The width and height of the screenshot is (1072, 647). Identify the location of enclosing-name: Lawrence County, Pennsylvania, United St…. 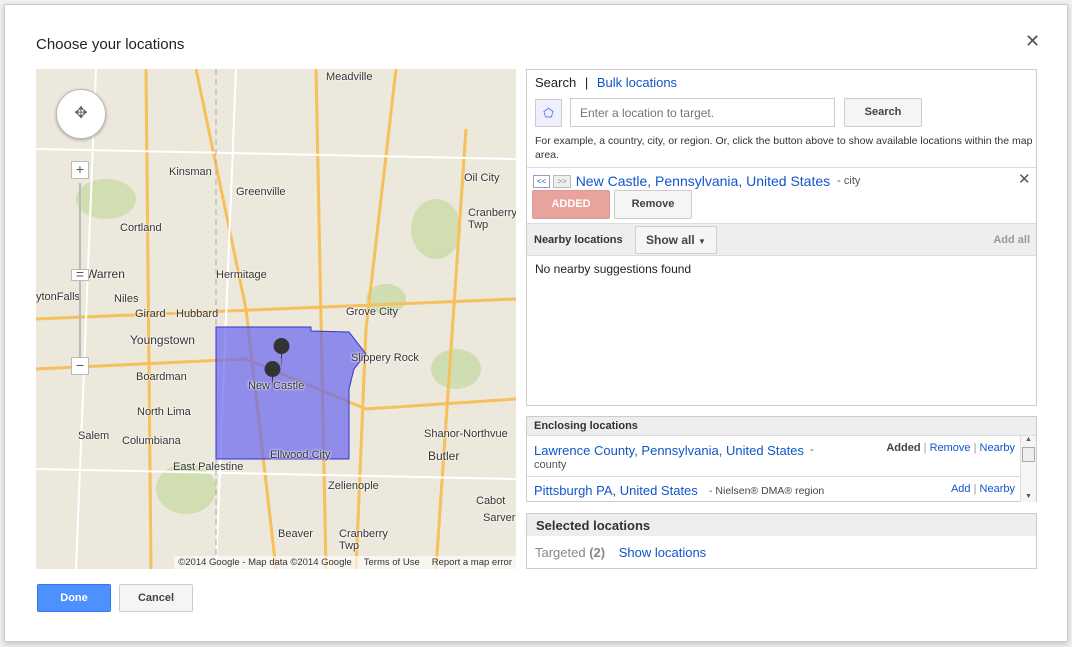
(669, 450).